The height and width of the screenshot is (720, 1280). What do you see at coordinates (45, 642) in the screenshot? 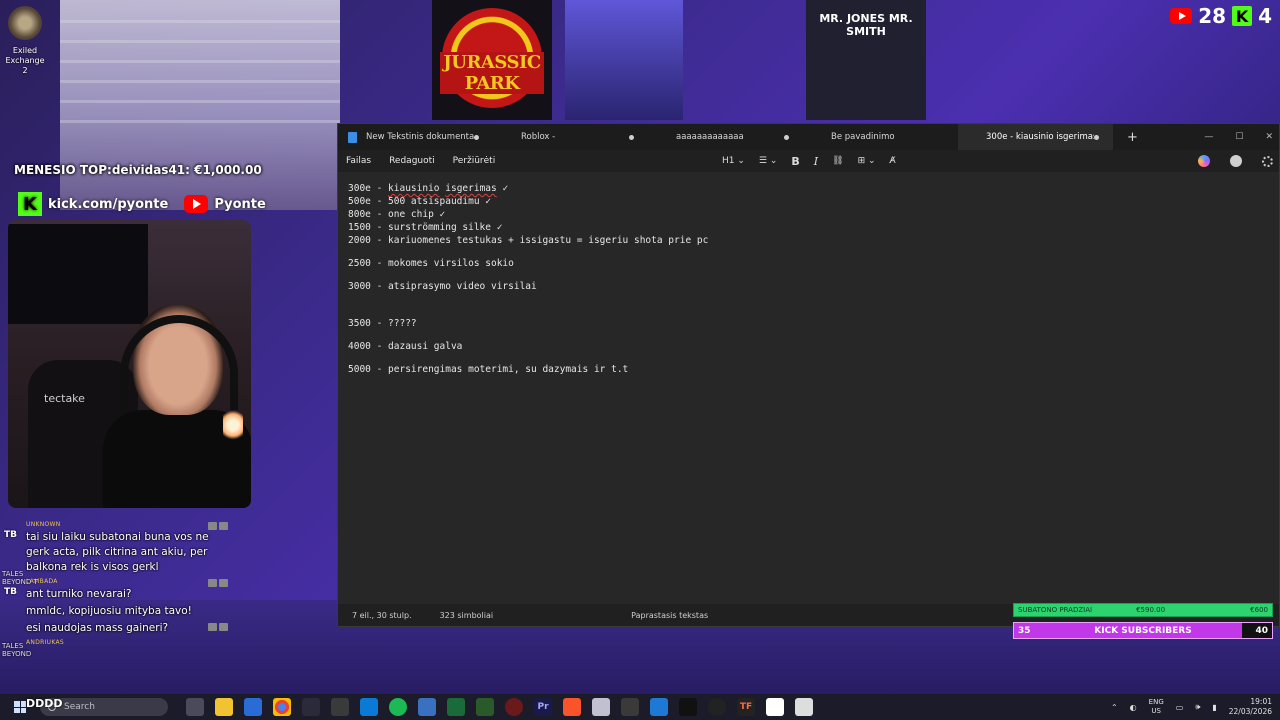
I see `chat-message: ANDRIUKAS` at bounding box center [45, 642].